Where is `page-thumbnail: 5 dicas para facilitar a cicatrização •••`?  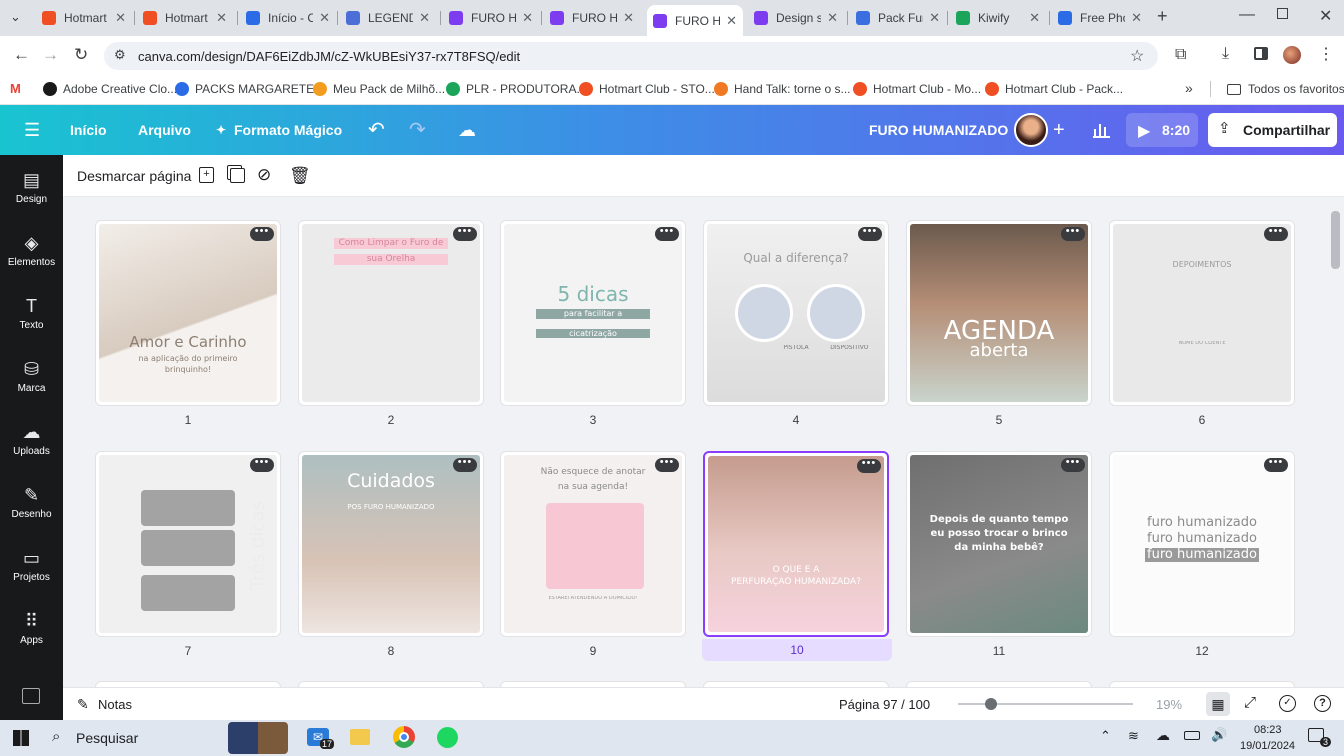
page-thumbnail: 5 dicas para facilitar a cicatrização ••• is located at coordinates (593, 313).